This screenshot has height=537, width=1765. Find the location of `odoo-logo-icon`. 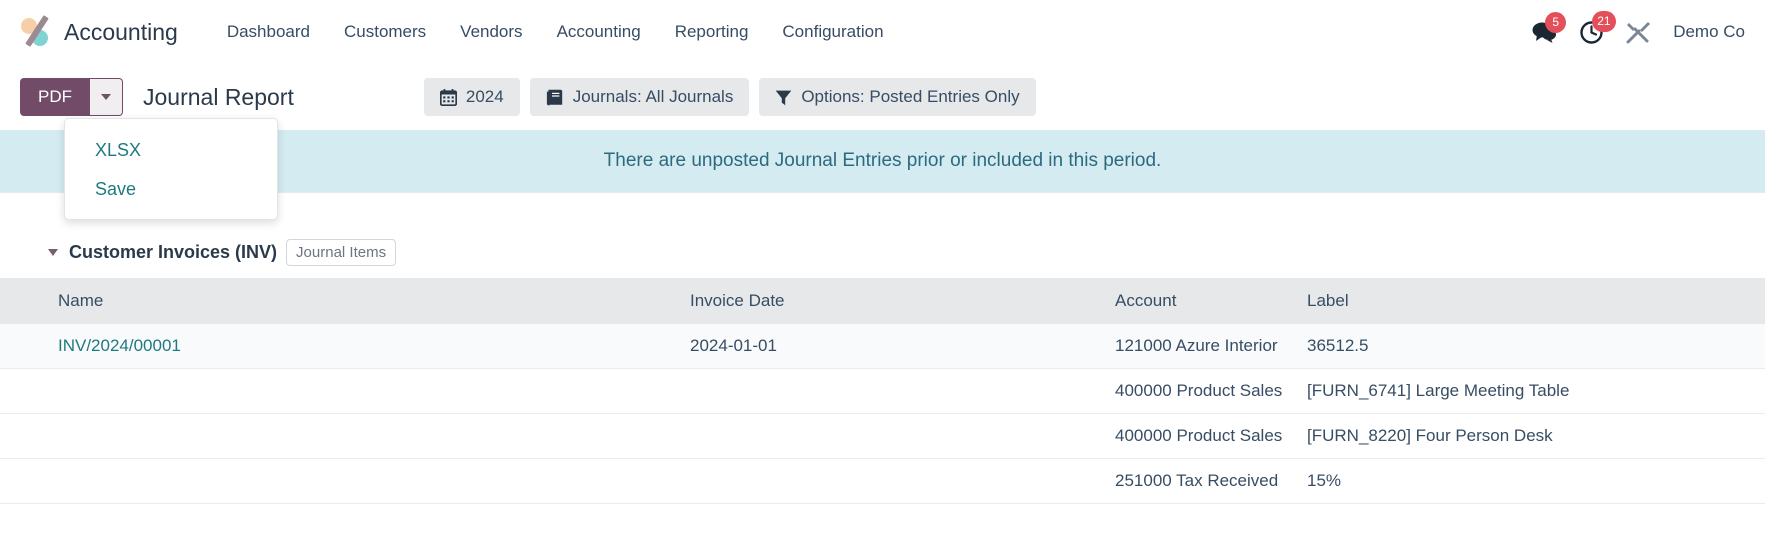

odoo-logo-icon is located at coordinates (37, 32).